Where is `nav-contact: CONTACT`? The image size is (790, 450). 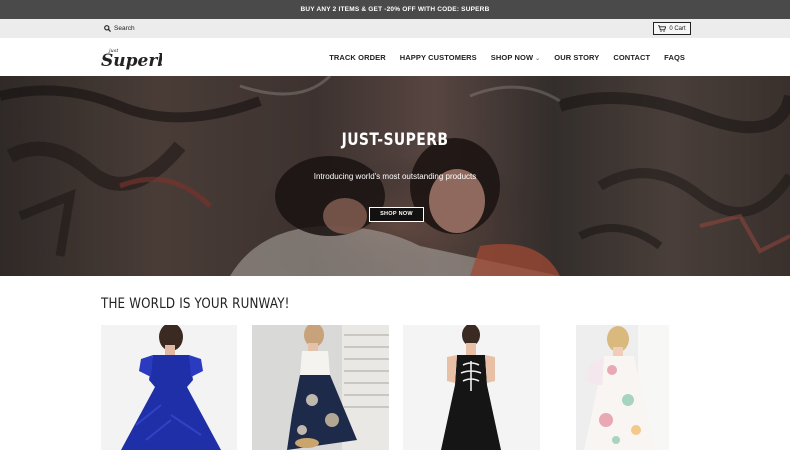
nav-contact: CONTACT is located at coordinates (631, 57).